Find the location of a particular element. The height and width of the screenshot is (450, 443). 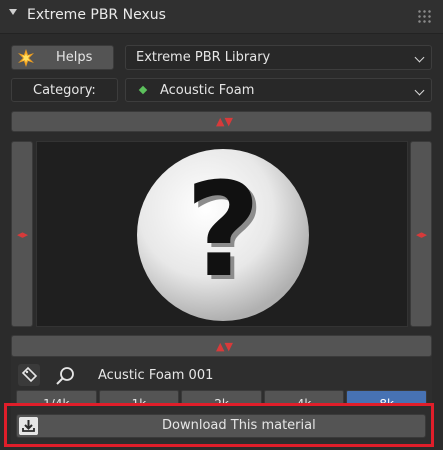

download-label: Download This material is located at coordinates (239, 425).